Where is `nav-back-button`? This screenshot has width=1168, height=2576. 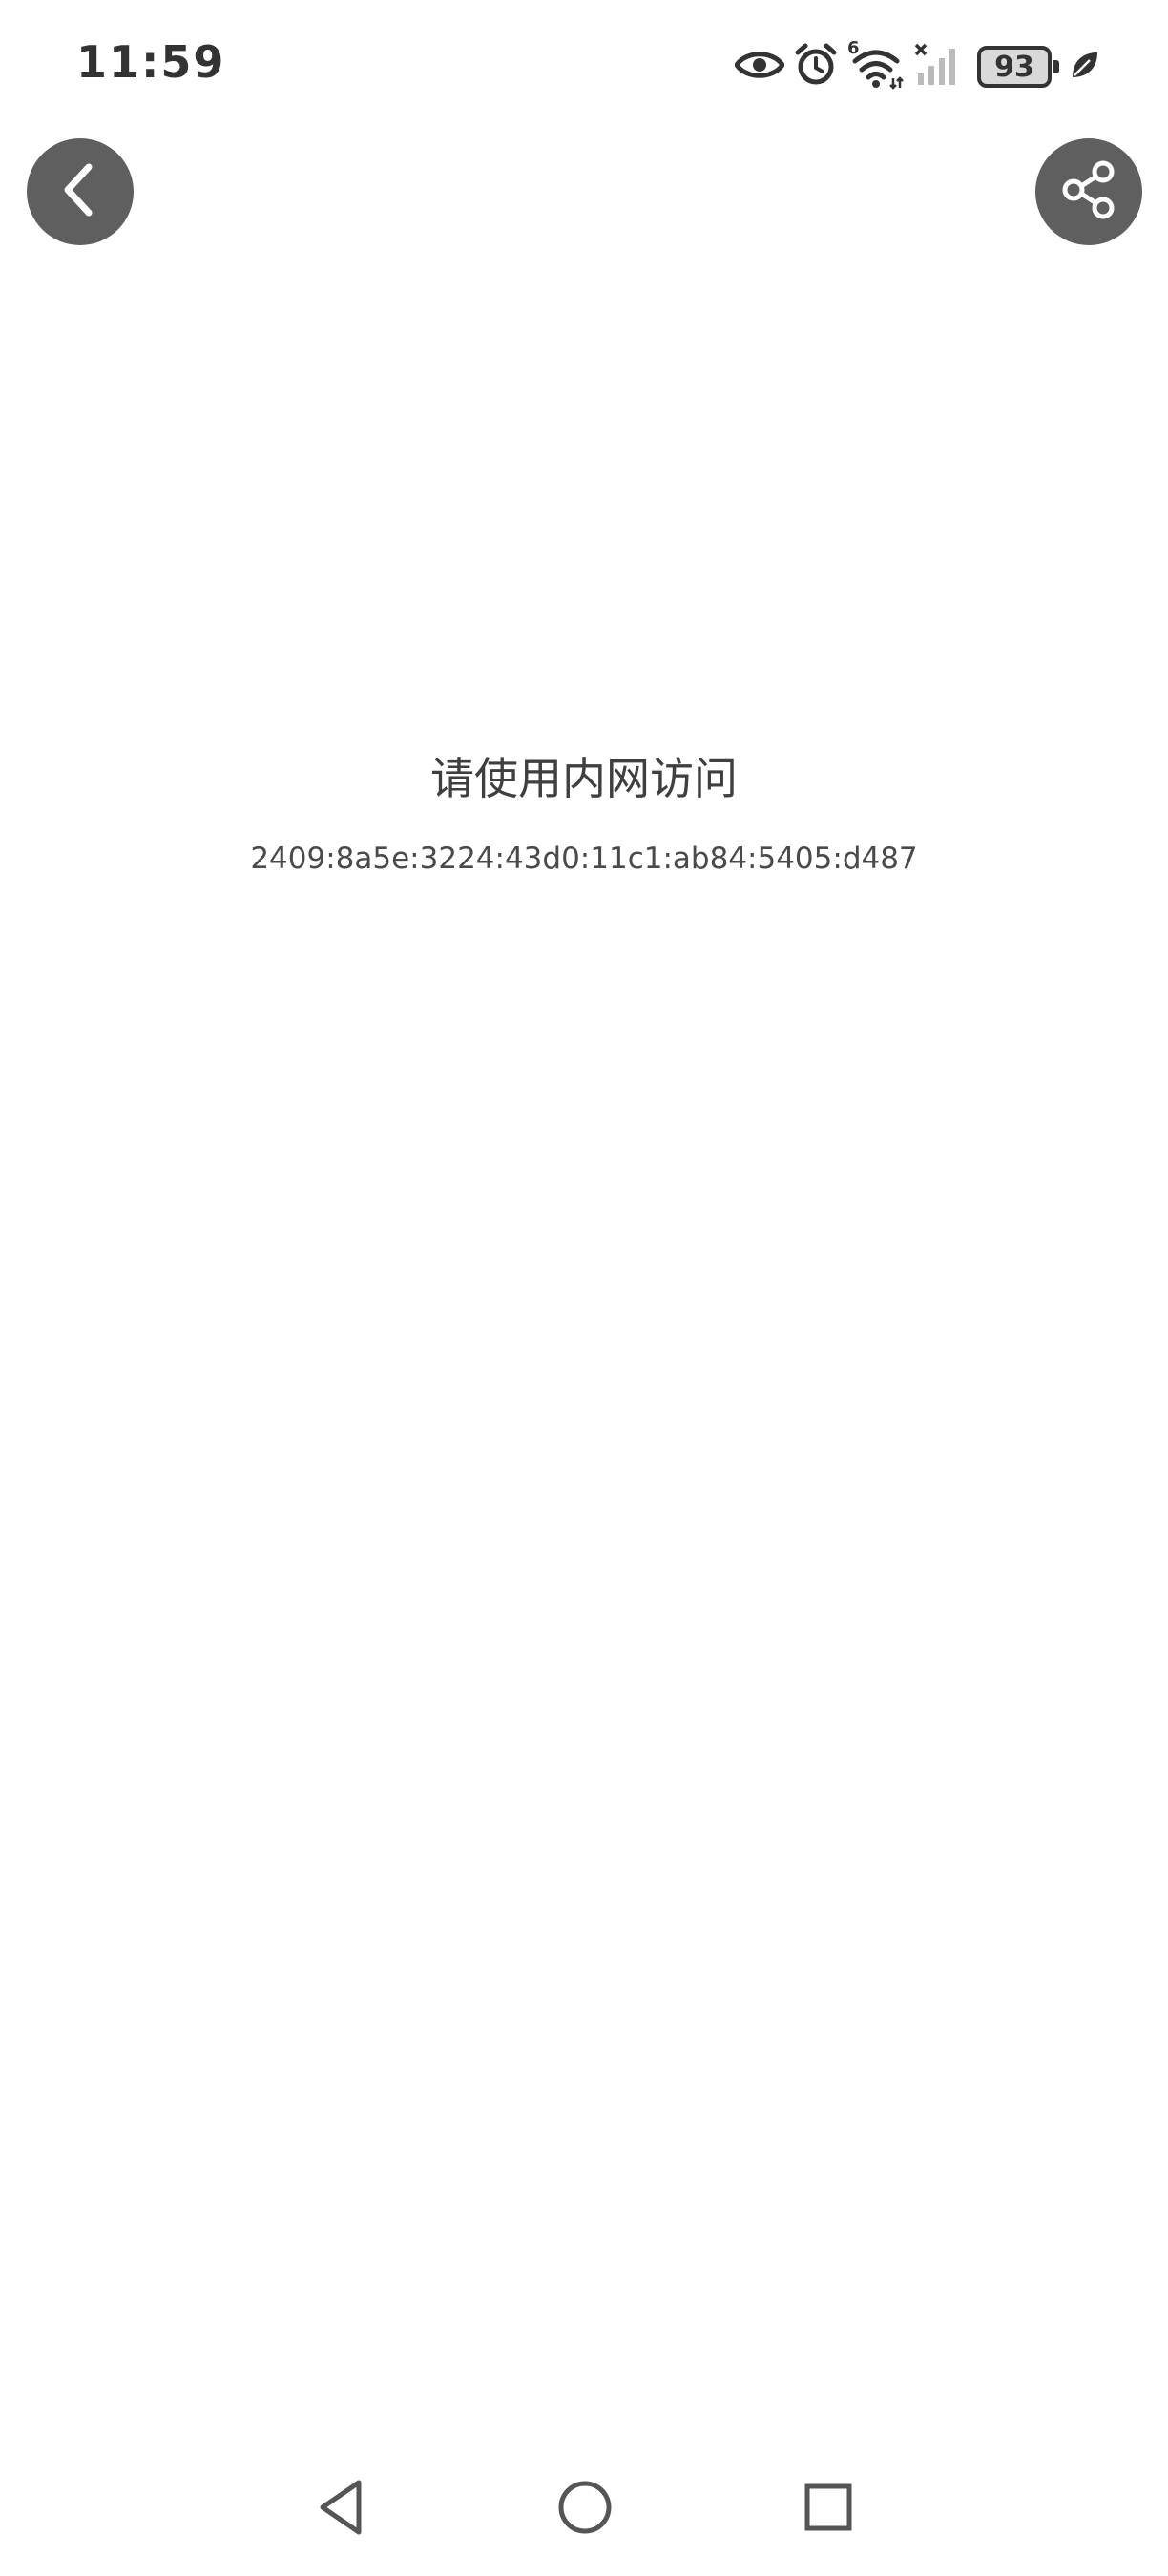
nav-back-button is located at coordinates (341, 2509).